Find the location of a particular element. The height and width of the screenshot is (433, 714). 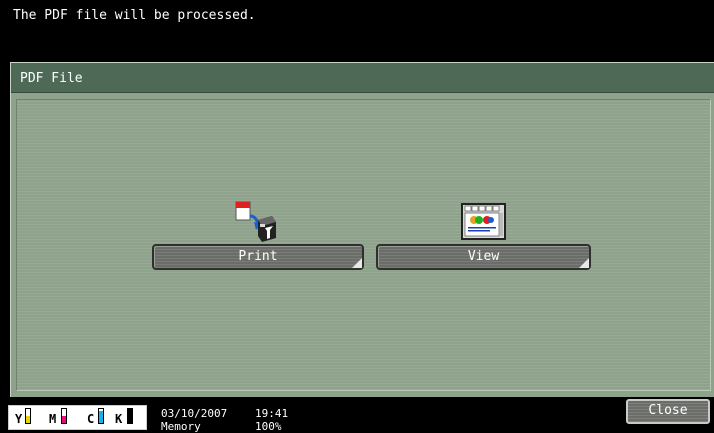

toner-label-k: K is located at coordinates (119, 419).